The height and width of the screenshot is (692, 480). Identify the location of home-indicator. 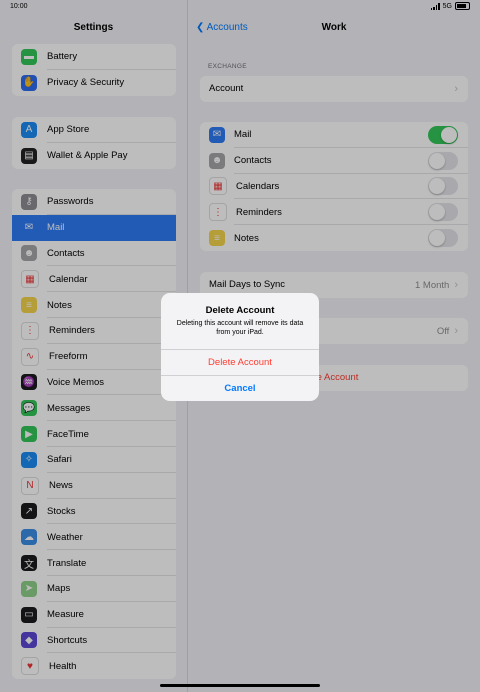
(240, 685).